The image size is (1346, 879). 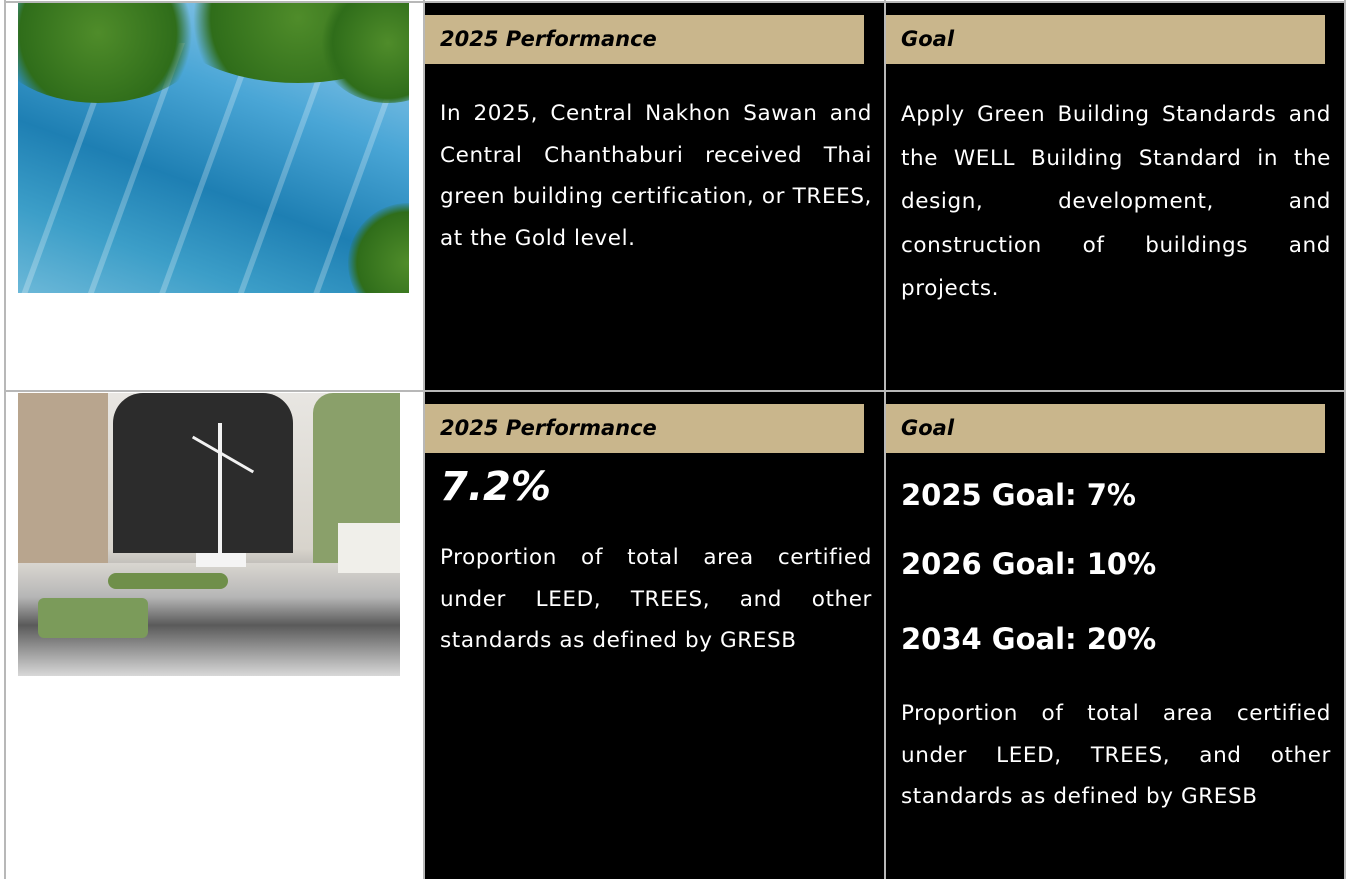 What do you see at coordinates (675, 391) in the screenshot?
I see `table-row-divider` at bounding box center [675, 391].